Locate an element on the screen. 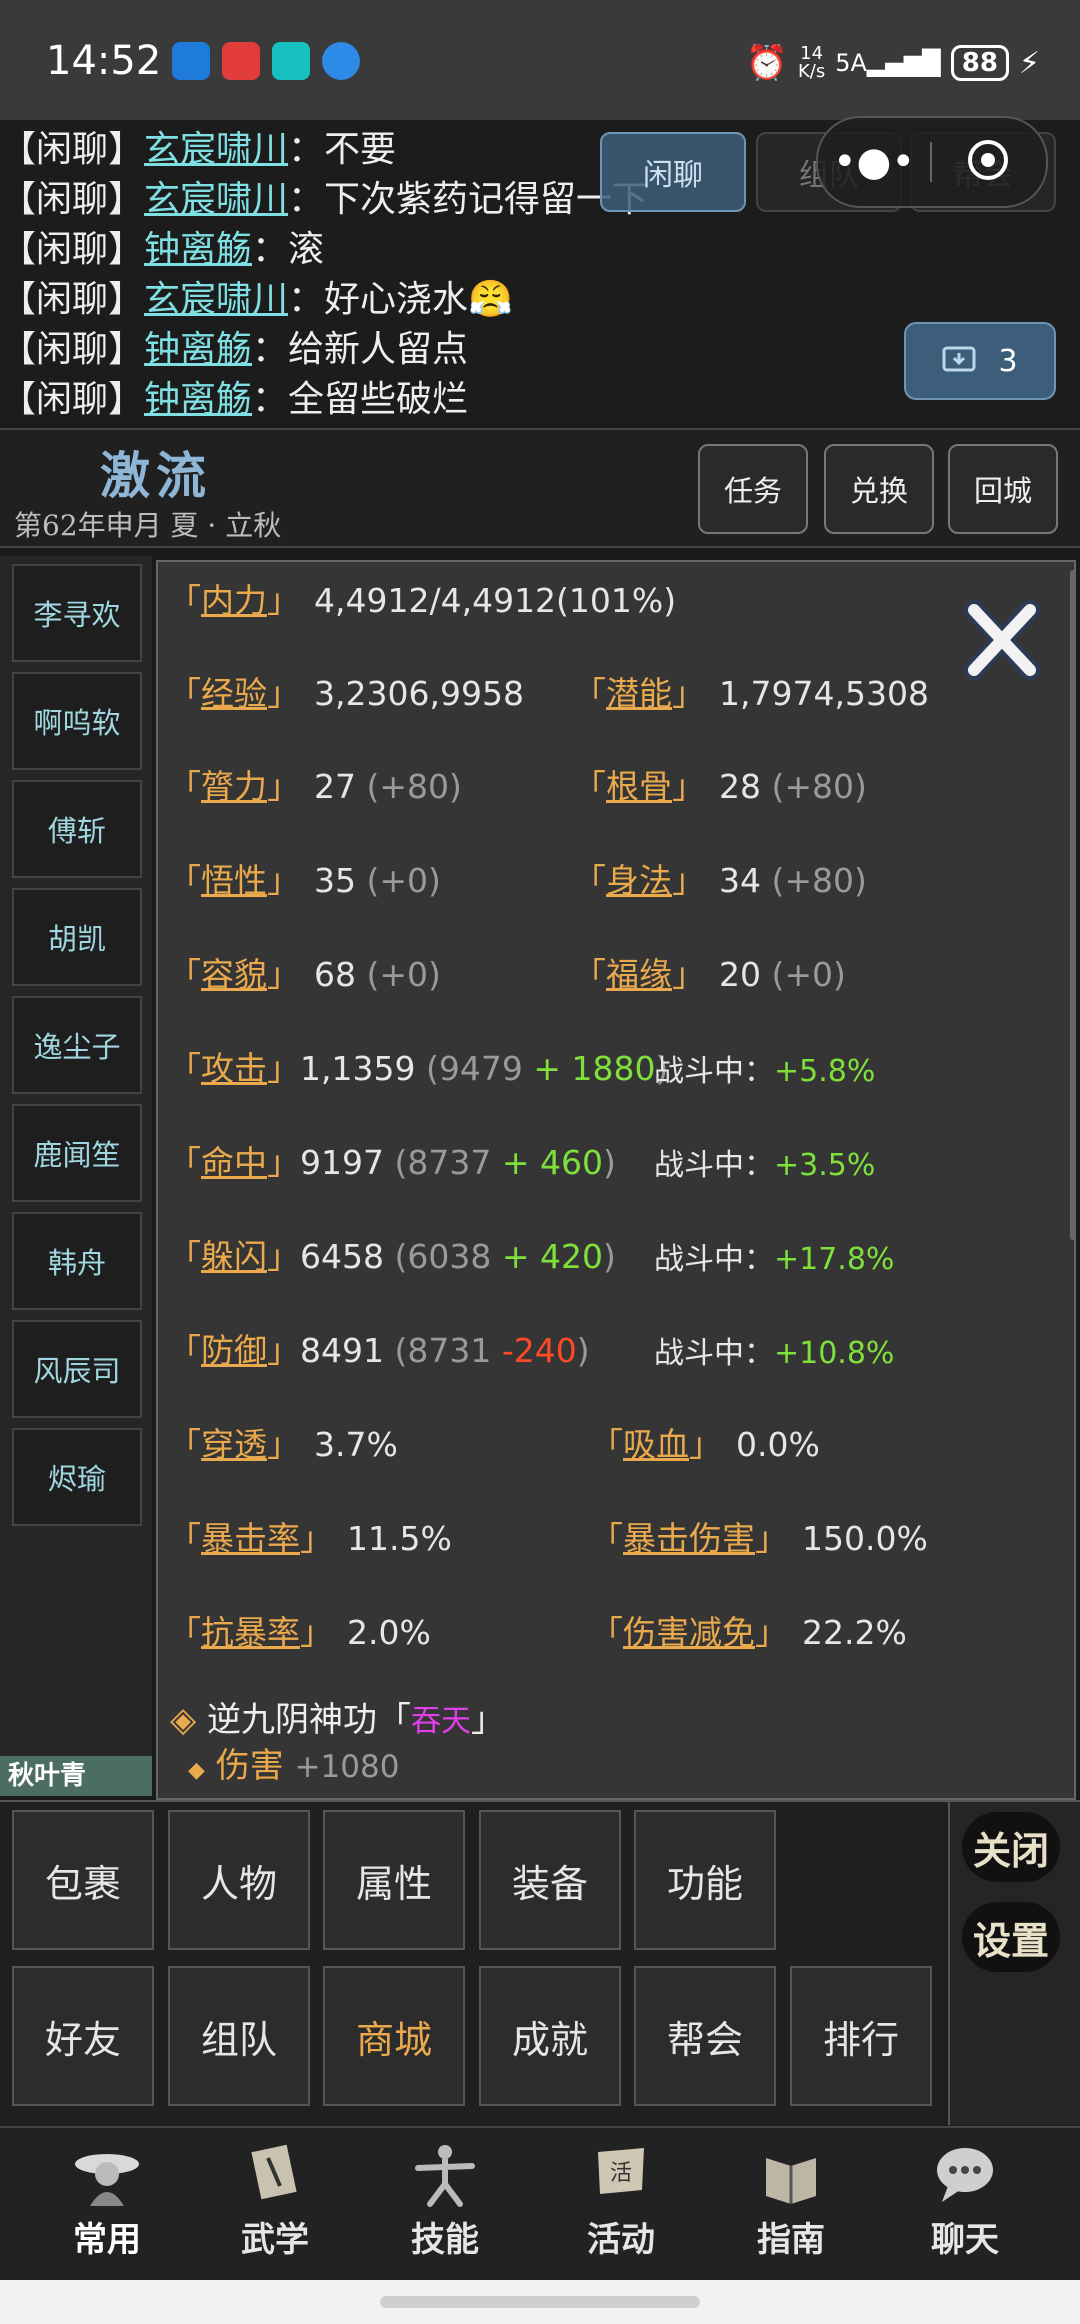  charging-icon: ⚡ is located at coordinates (1029, 63).